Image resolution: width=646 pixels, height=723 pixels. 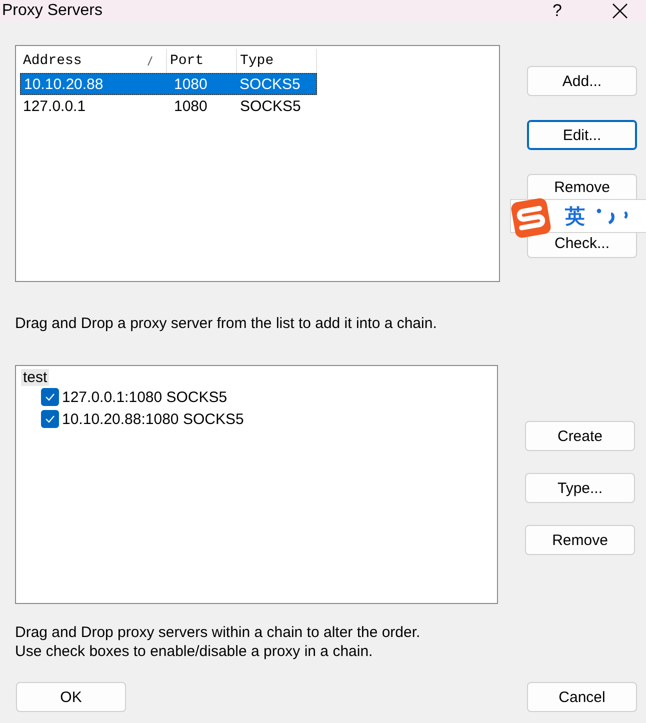 I want to click on proxy-row: 10.10.20.88 1080 SOCKS5, so click(x=168, y=84).